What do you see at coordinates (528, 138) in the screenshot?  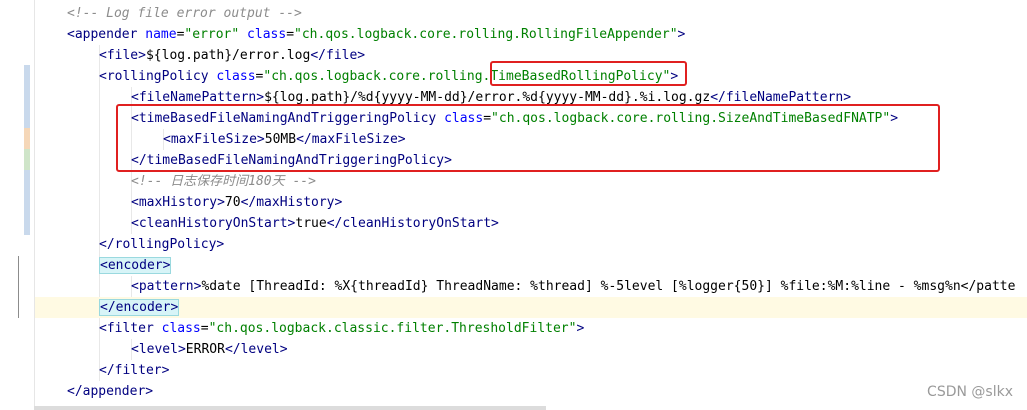 I see `highlight-box-triggering-policy` at bounding box center [528, 138].